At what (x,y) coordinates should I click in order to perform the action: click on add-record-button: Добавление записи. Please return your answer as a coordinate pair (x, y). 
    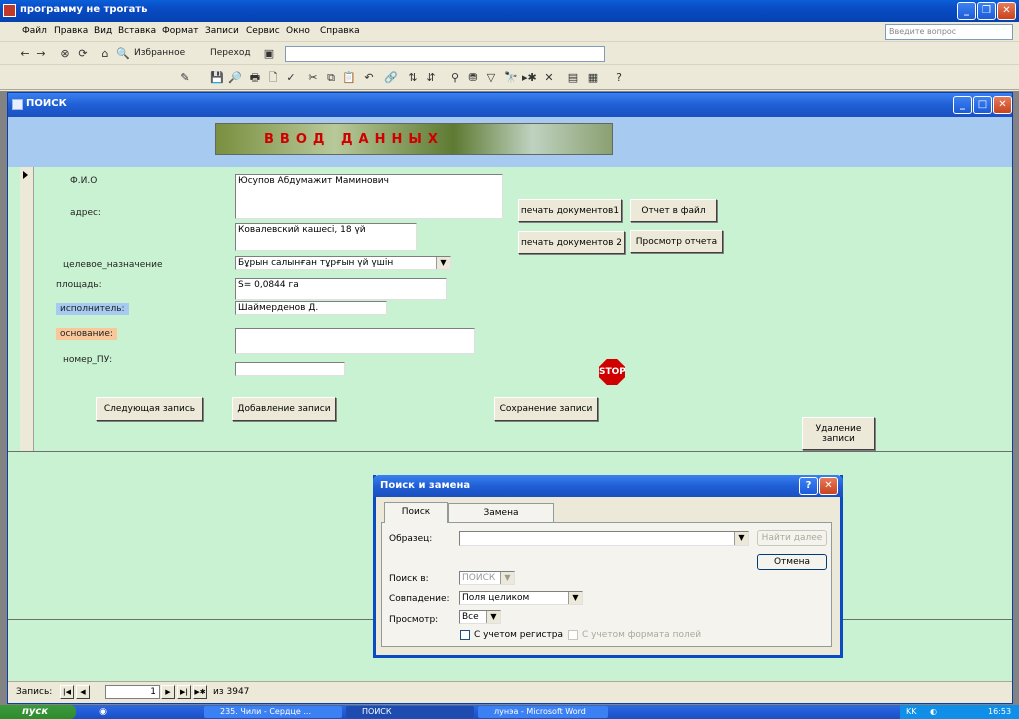
    Looking at the image, I should click on (284, 409).